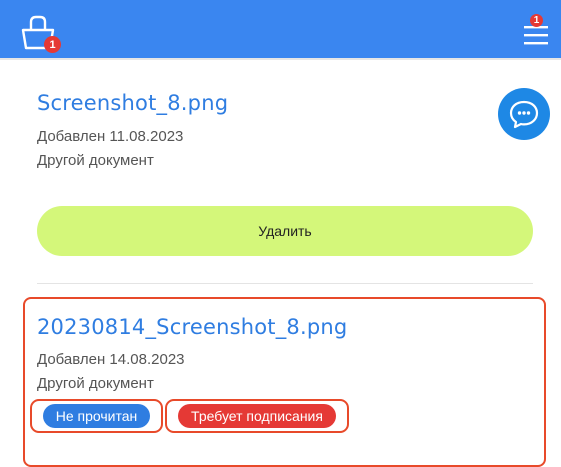  Describe the element at coordinates (280, 30) in the screenshot. I see `top-bar: 1 1` at that location.